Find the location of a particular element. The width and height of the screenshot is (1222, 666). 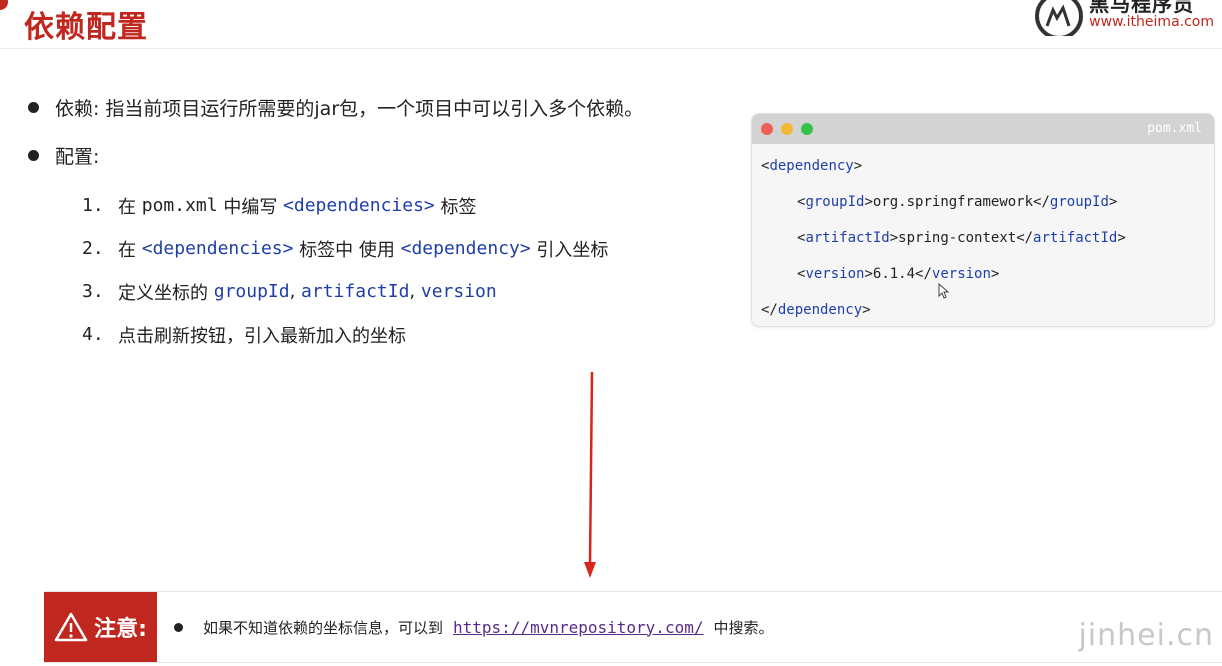

step-text: 标签中 使用 is located at coordinates (347, 250).